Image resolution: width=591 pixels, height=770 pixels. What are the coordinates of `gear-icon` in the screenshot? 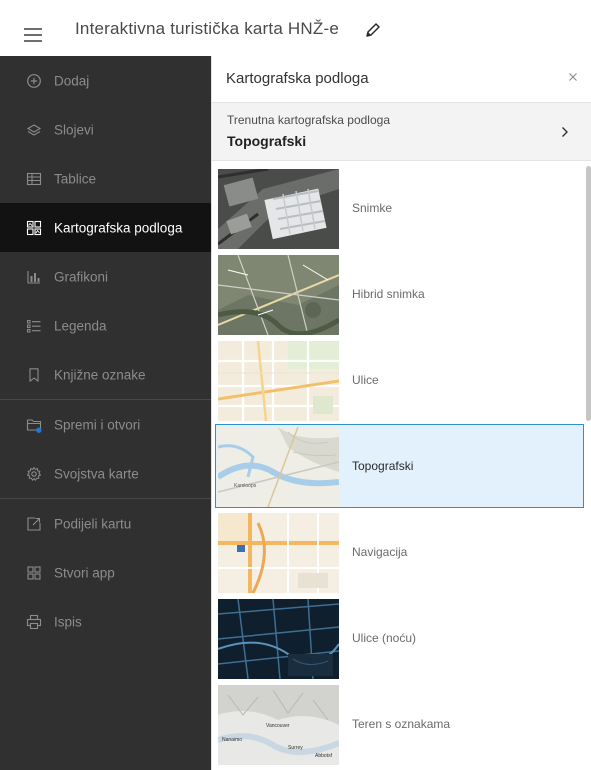 It's located at (34, 474).